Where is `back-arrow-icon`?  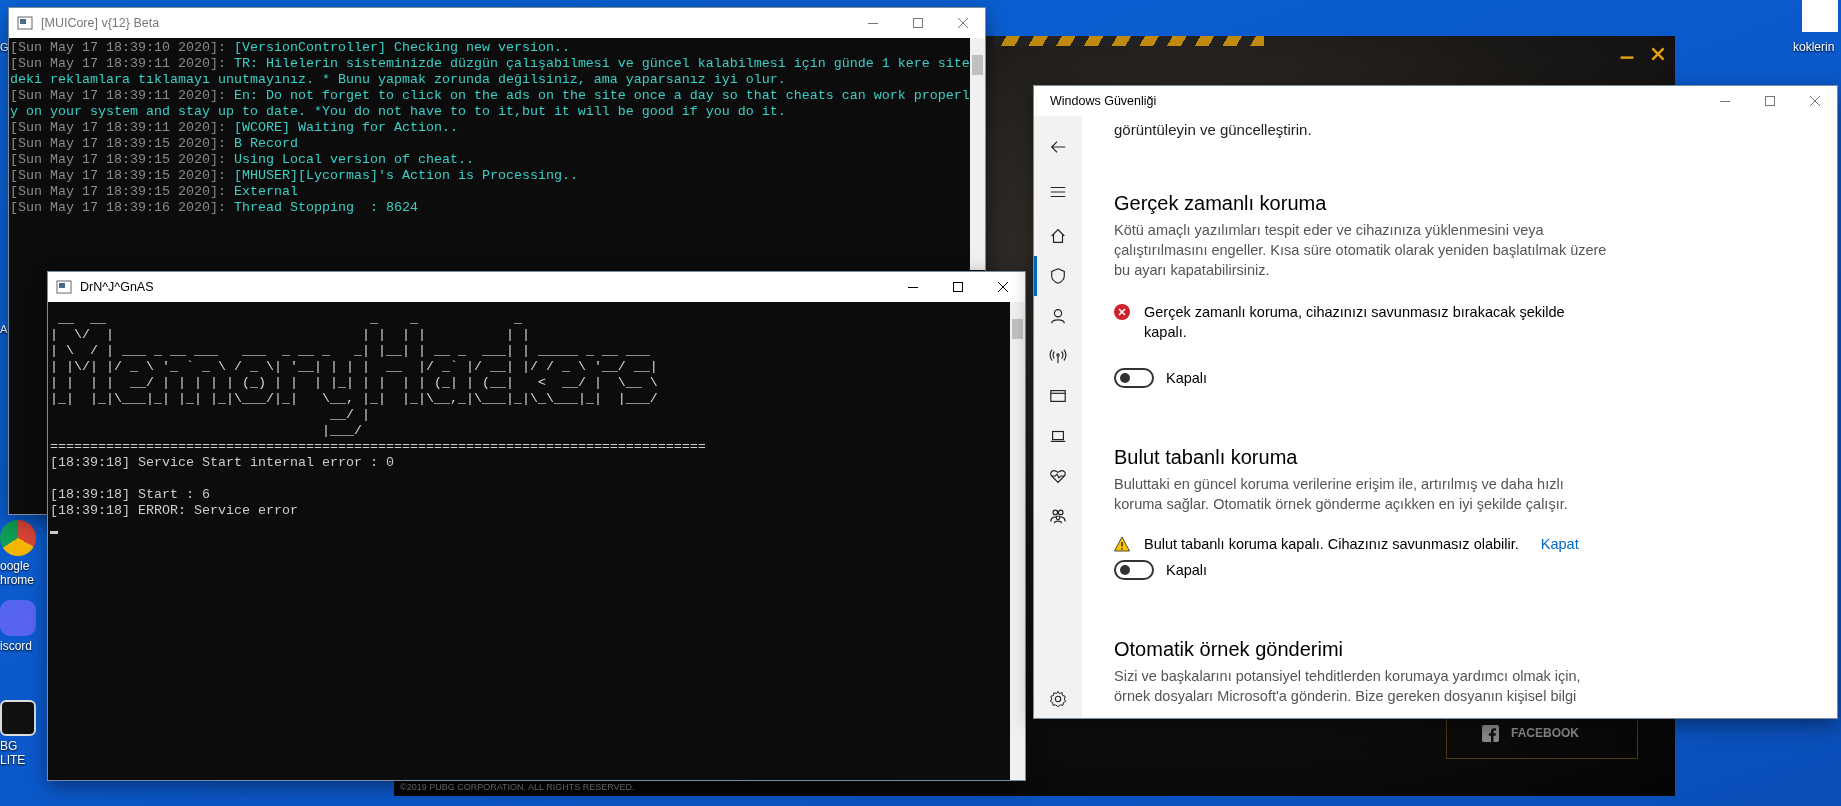 back-arrow-icon is located at coordinates (1058, 147).